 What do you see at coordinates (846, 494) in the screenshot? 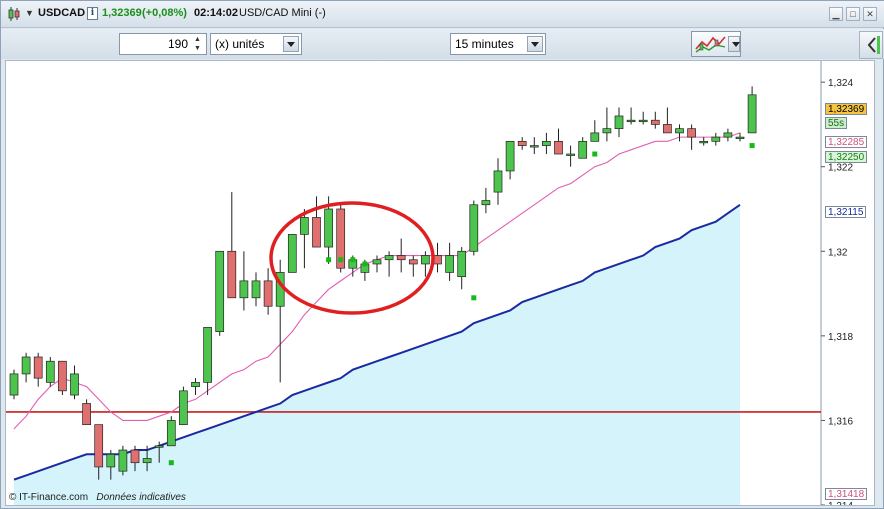
I see `price-tag: 1,31418` at bounding box center [846, 494].